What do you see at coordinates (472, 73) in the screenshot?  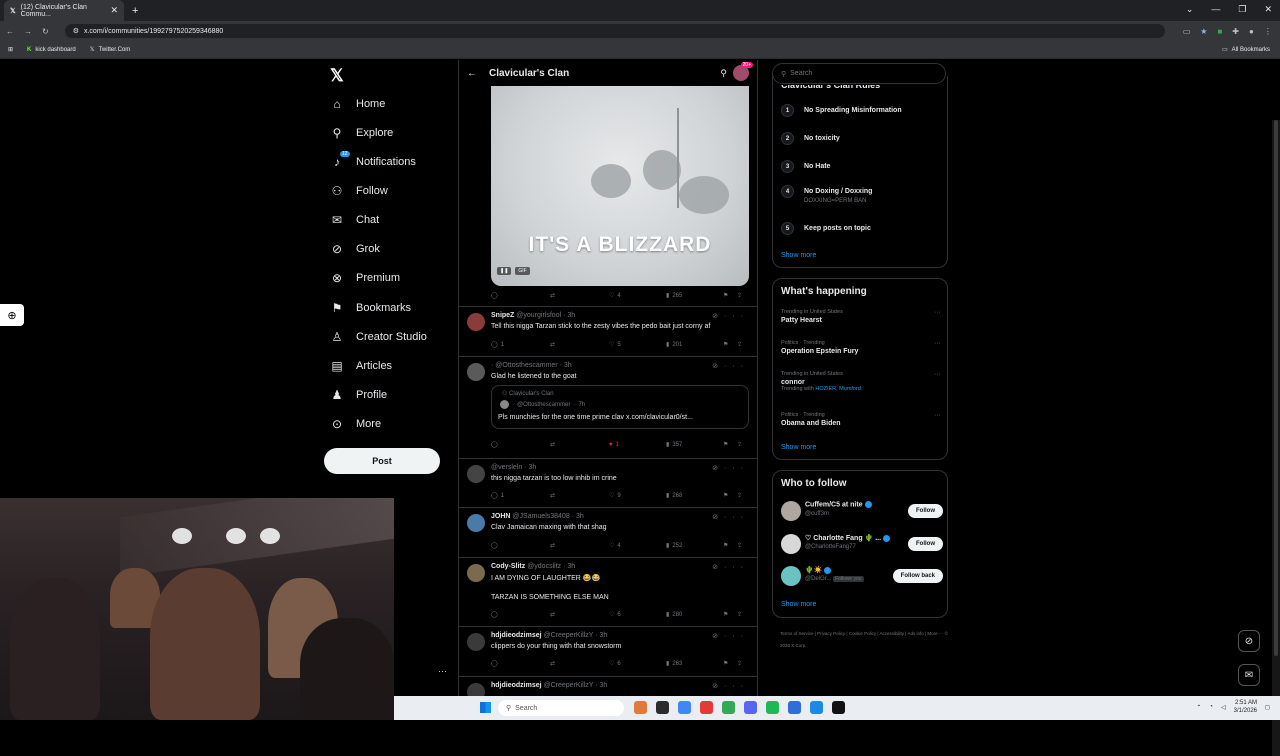 I see `back-arrow-icon: ←` at bounding box center [472, 73].